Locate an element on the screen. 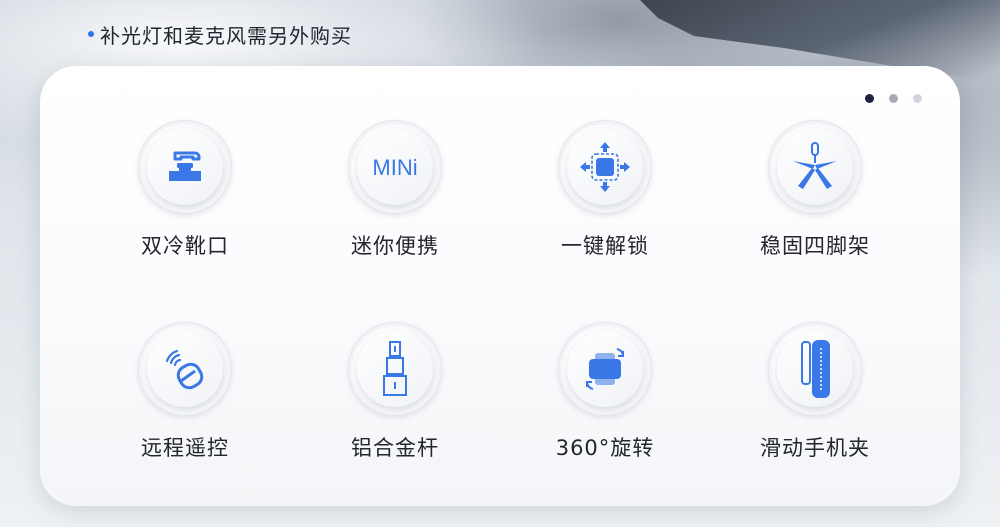 The image size is (1000, 527). tripod-icon is located at coordinates (815, 165).